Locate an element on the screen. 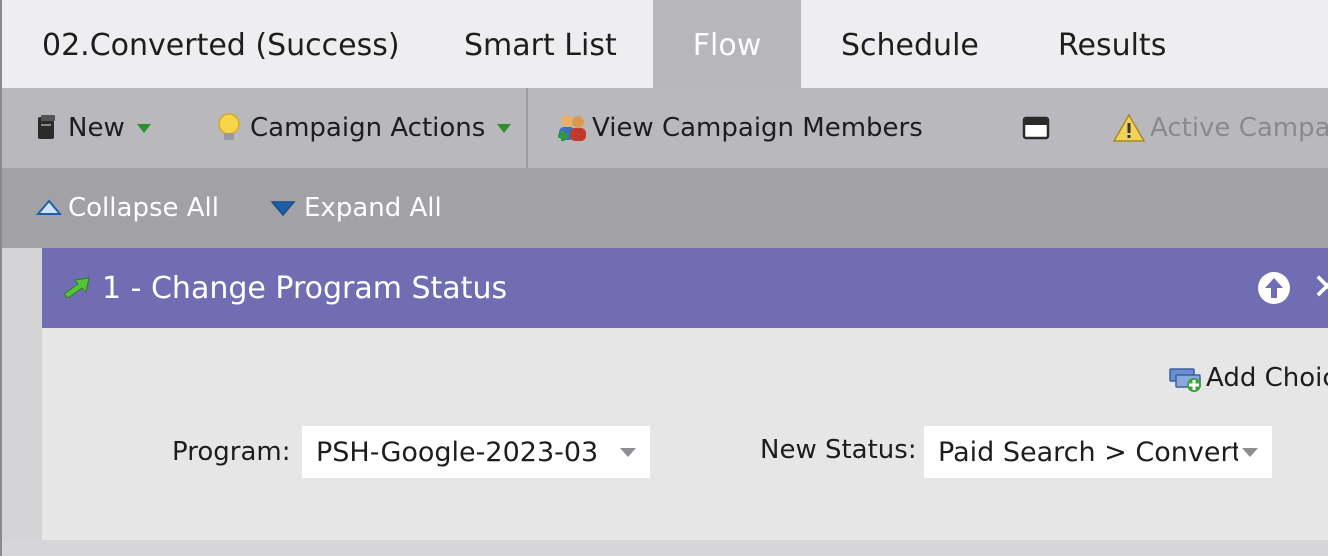 The height and width of the screenshot is (556, 1328). tab-smart-list: Smart List is located at coordinates (540, 44).